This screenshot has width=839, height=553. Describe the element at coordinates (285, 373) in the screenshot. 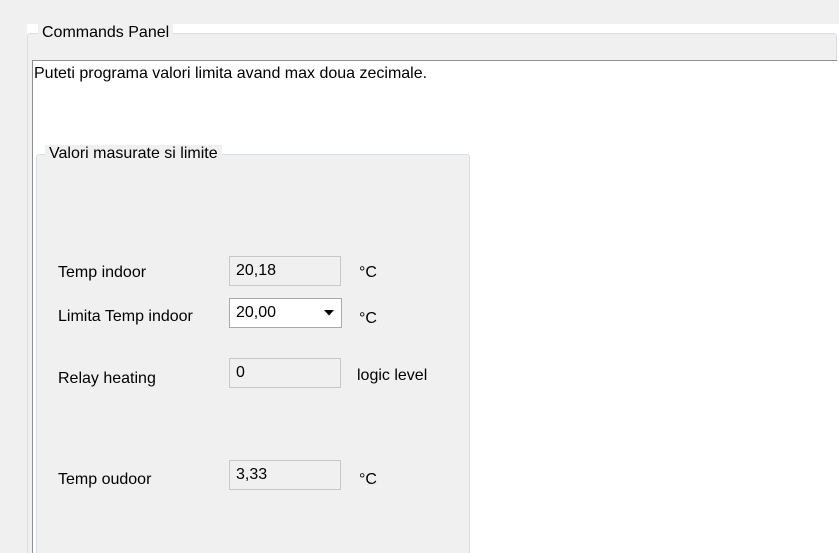

I see `relay-heating-value: 0` at that location.